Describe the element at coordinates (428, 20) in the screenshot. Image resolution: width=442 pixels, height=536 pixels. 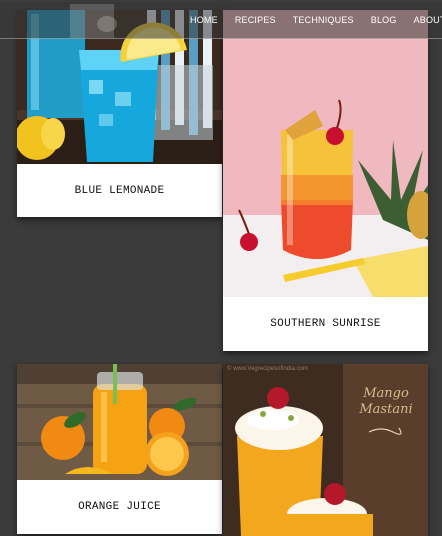
I see `nav-about-us-link: ABOUT US` at that location.